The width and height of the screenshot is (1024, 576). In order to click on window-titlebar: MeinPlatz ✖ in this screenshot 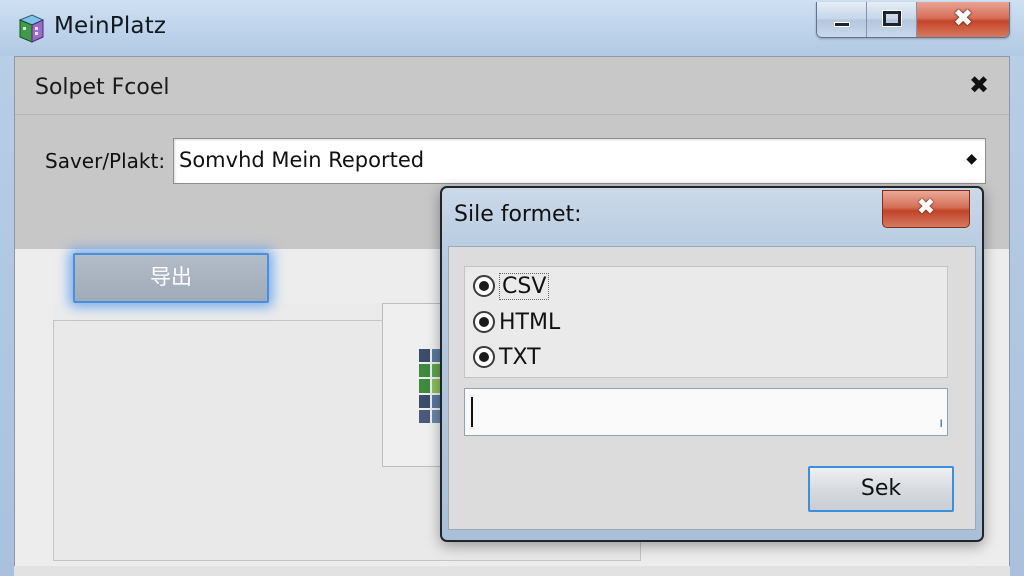, I will do `click(512, 28)`.